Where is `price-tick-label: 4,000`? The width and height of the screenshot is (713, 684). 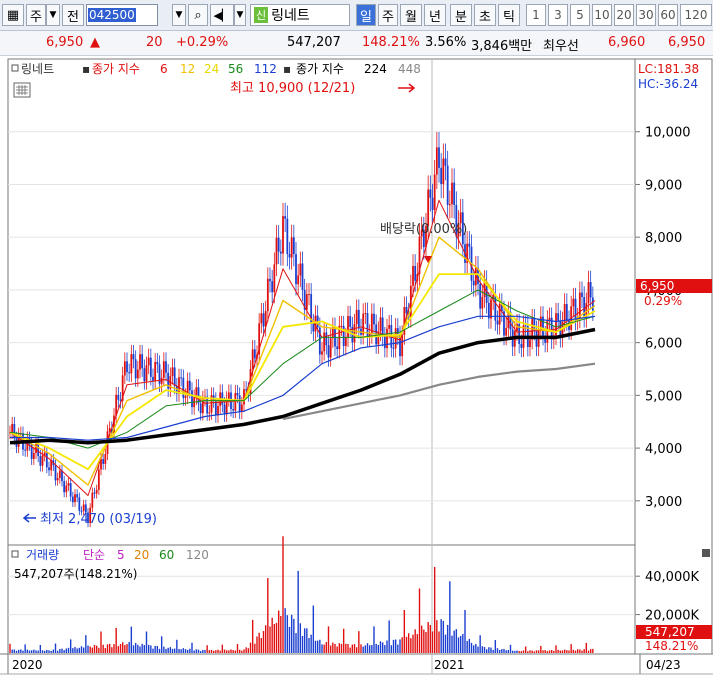 price-tick-label: 4,000 is located at coordinates (663, 449).